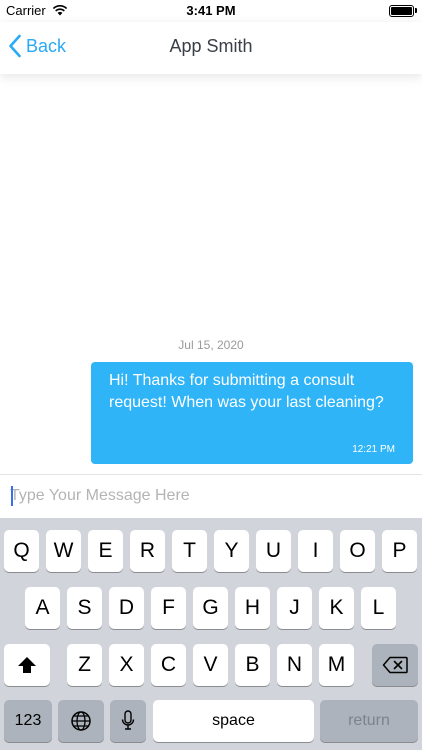 Image resolution: width=422 pixels, height=750 pixels. What do you see at coordinates (12, 496) in the screenshot?
I see `text-caret` at bounding box center [12, 496].